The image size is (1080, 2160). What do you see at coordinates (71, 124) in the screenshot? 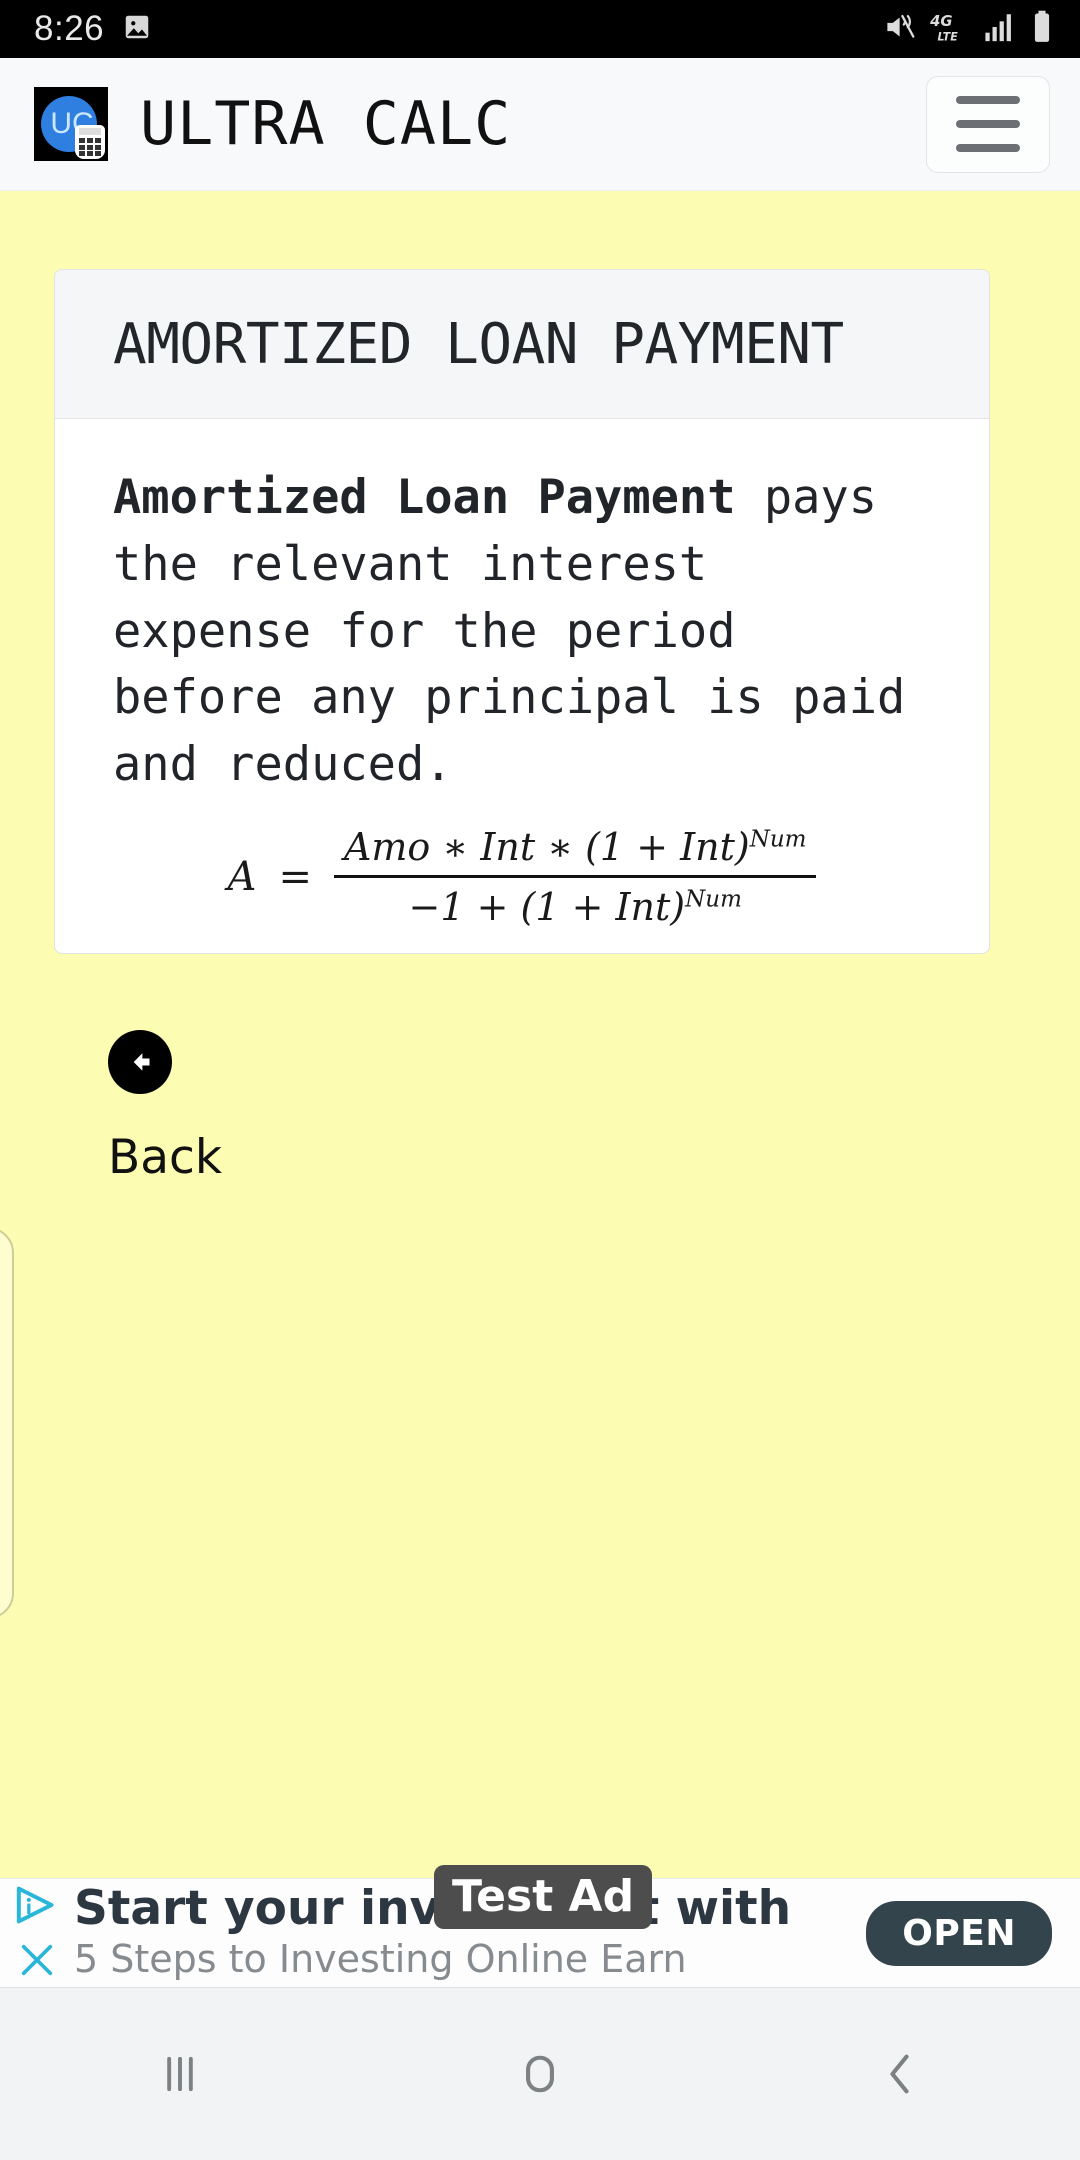
I see `app-logo: UC` at bounding box center [71, 124].